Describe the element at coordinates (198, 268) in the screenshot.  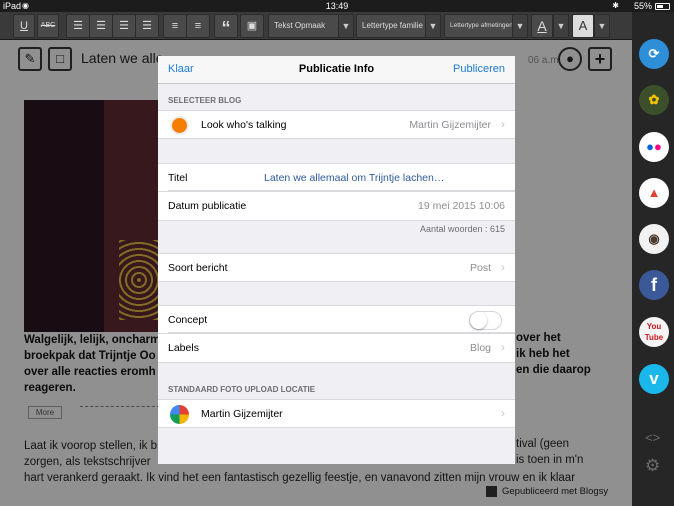
I see `post-type-label: Soort bericht` at that location.